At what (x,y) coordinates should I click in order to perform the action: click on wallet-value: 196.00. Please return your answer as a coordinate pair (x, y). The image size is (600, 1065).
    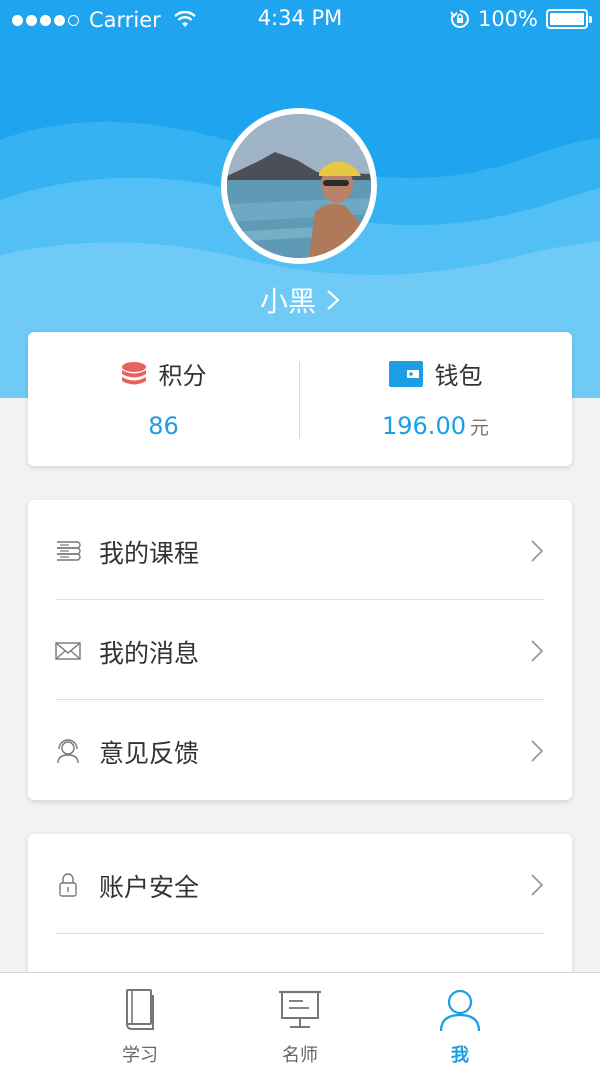
    Looking at the image, I should click on (424, 426).